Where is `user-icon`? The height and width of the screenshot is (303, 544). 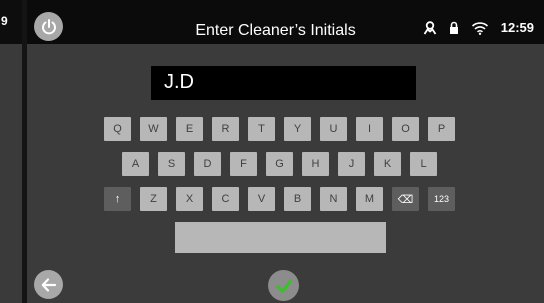
user-icon is located at coordinates (429, 27).